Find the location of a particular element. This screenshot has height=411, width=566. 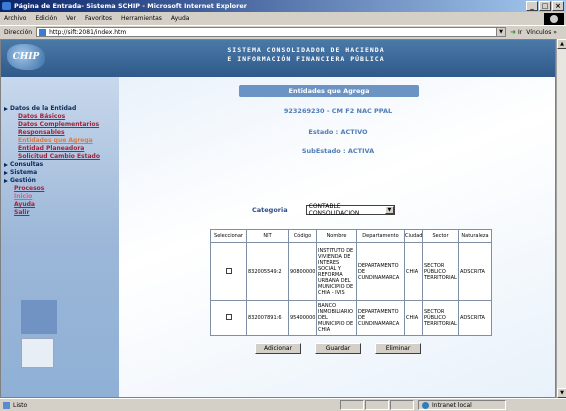

security-zone: Intranet local is located at coordinates (462, 405).